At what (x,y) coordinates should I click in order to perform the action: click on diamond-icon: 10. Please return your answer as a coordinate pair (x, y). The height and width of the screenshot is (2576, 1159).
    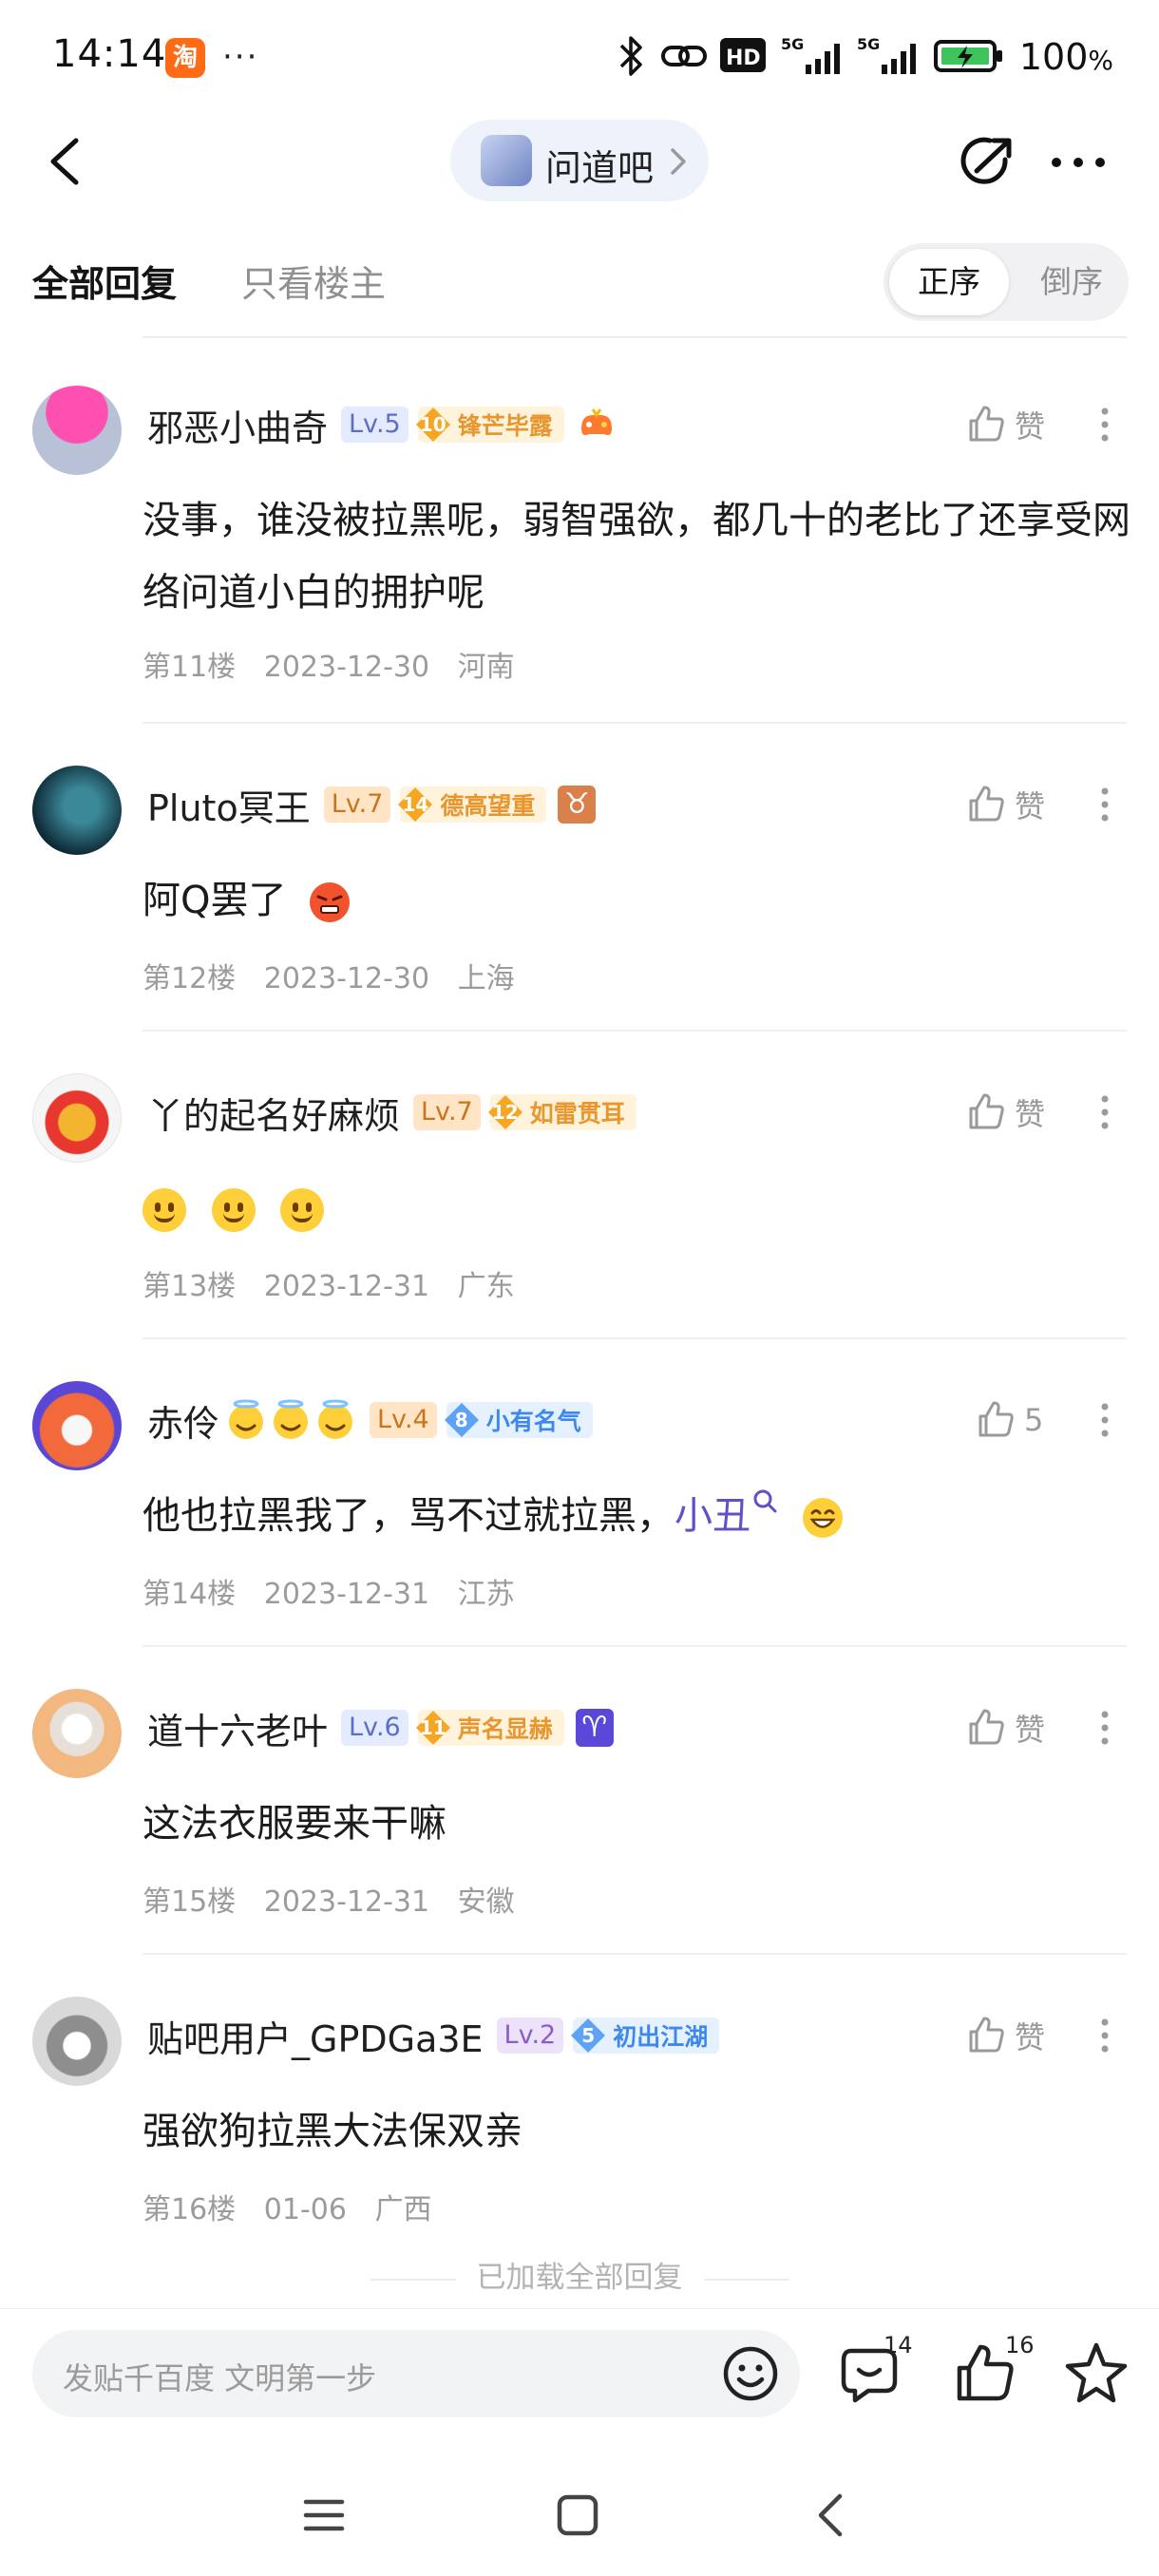
    Looking at the image, I should click on (433, 425).